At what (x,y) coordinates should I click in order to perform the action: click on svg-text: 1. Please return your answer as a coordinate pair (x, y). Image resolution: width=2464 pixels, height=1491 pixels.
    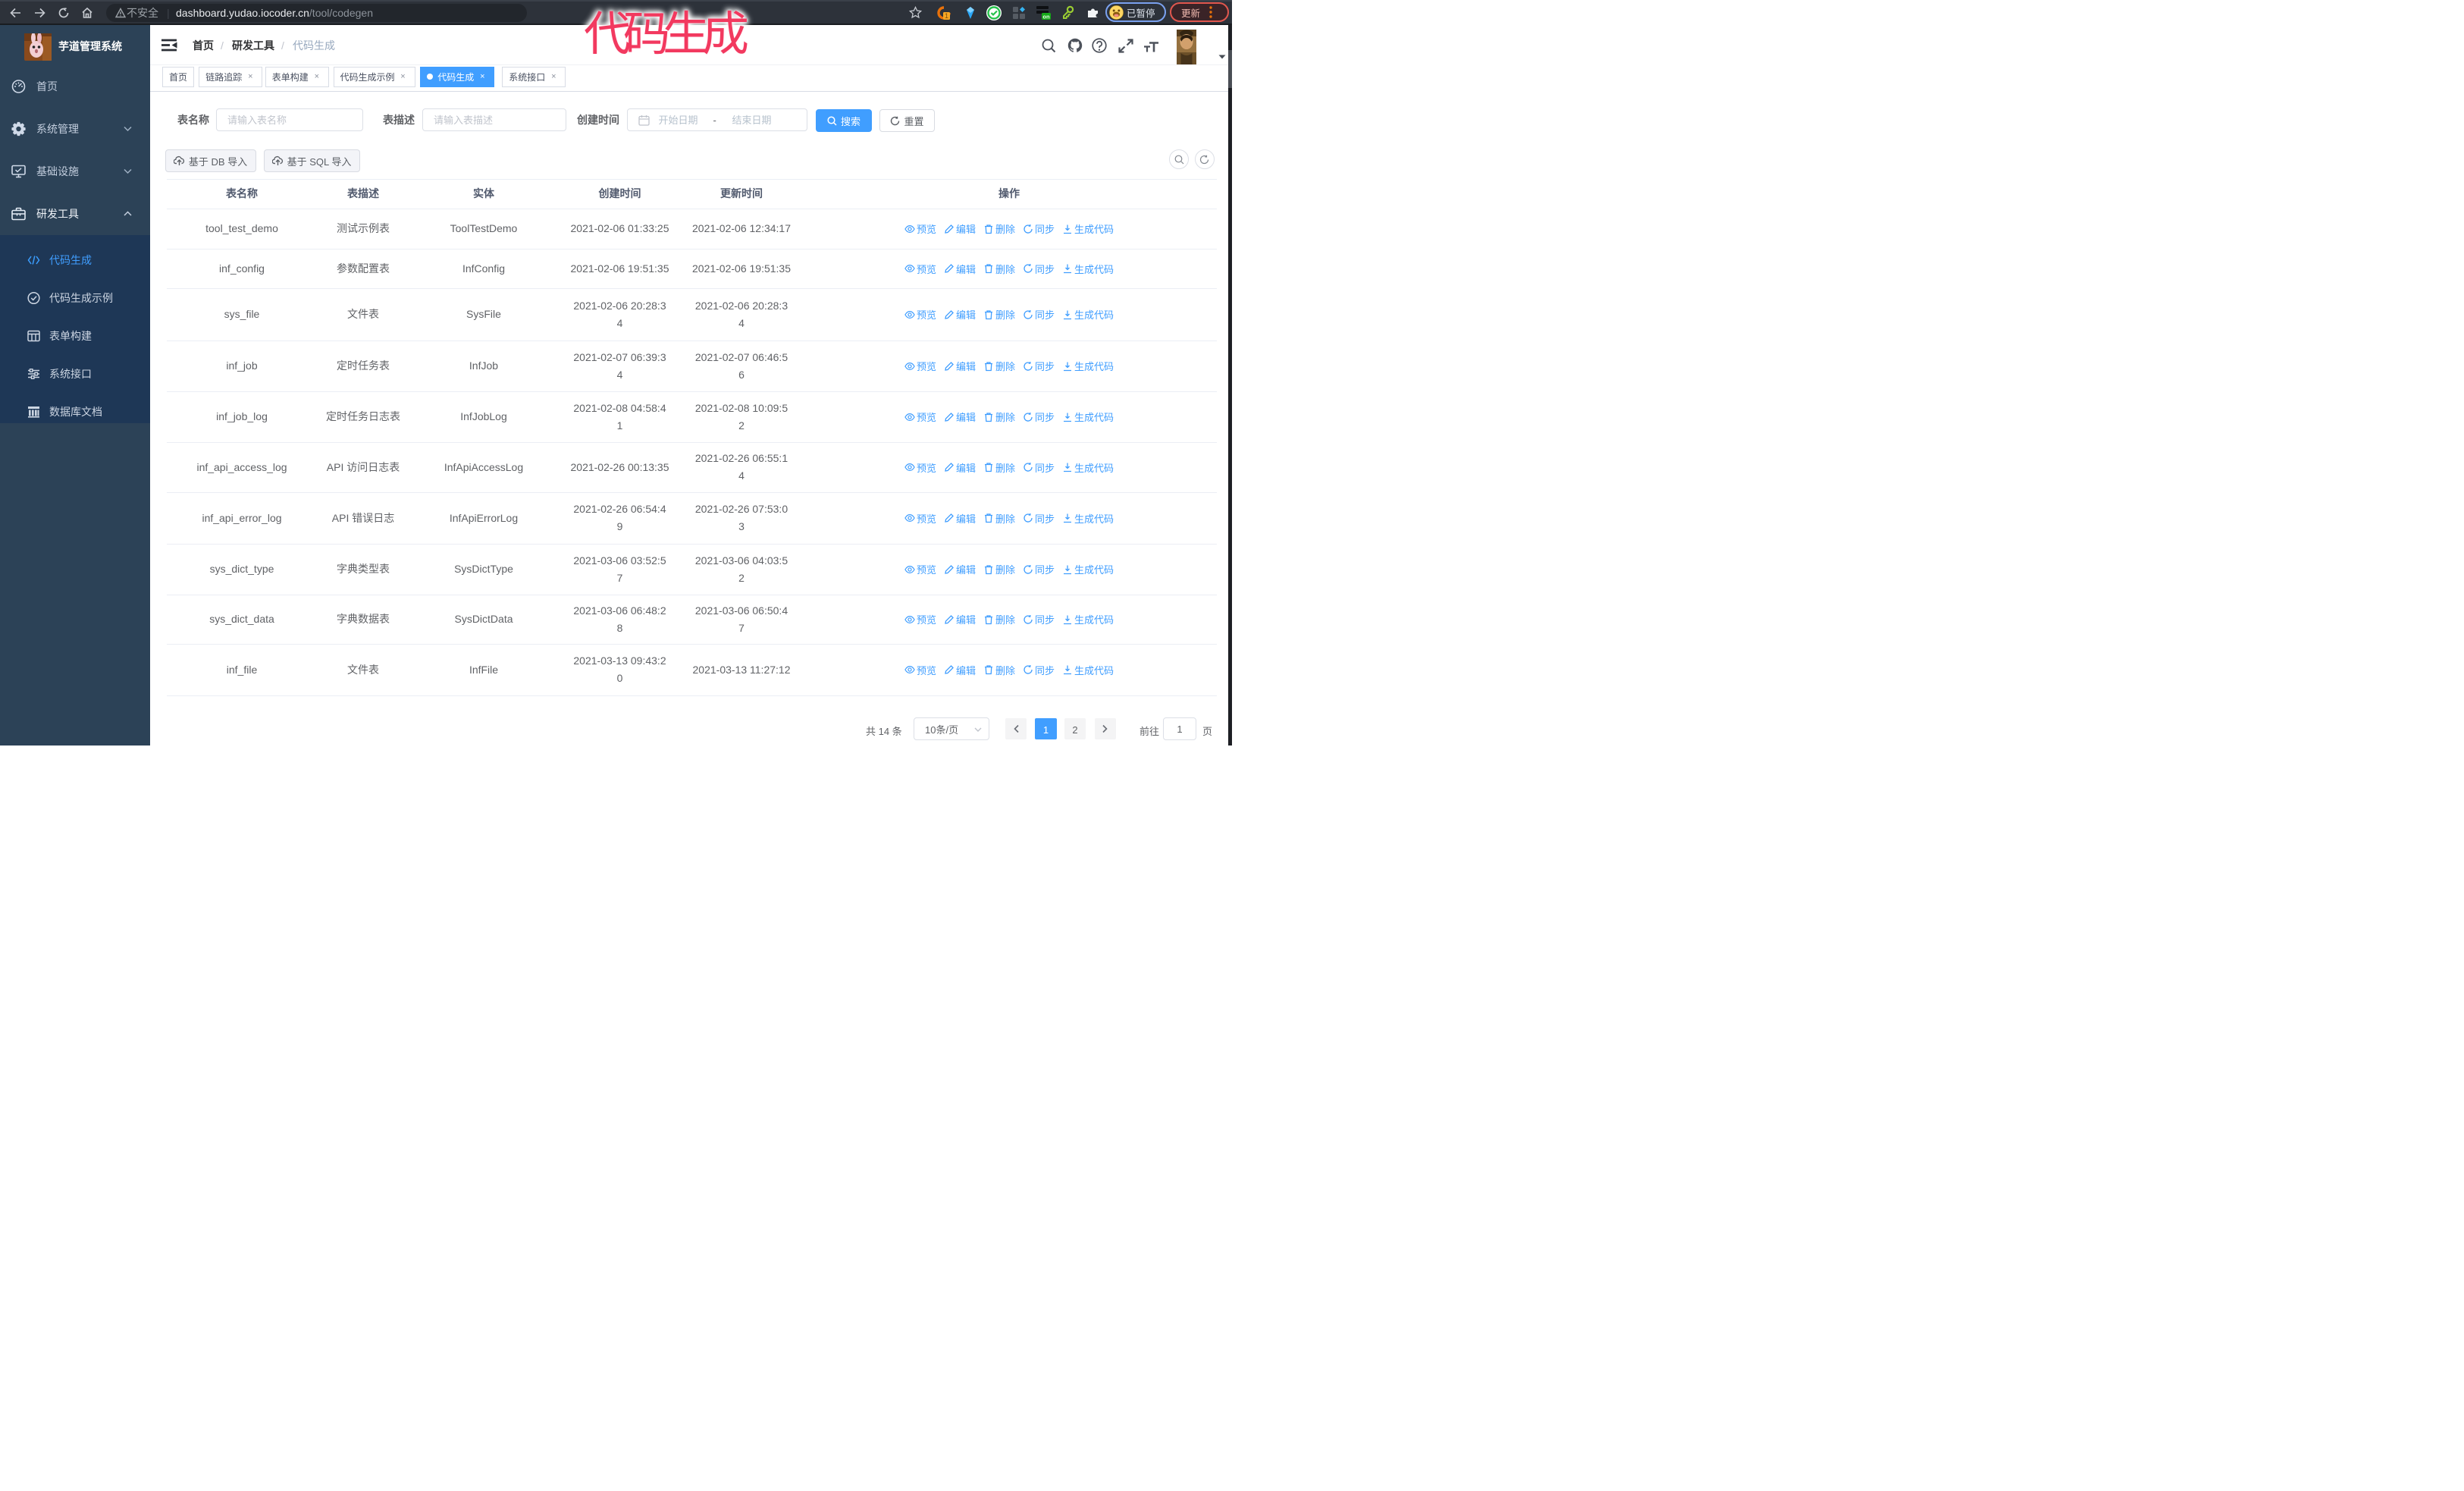
    Looking at the image, I should click on (947, 16).